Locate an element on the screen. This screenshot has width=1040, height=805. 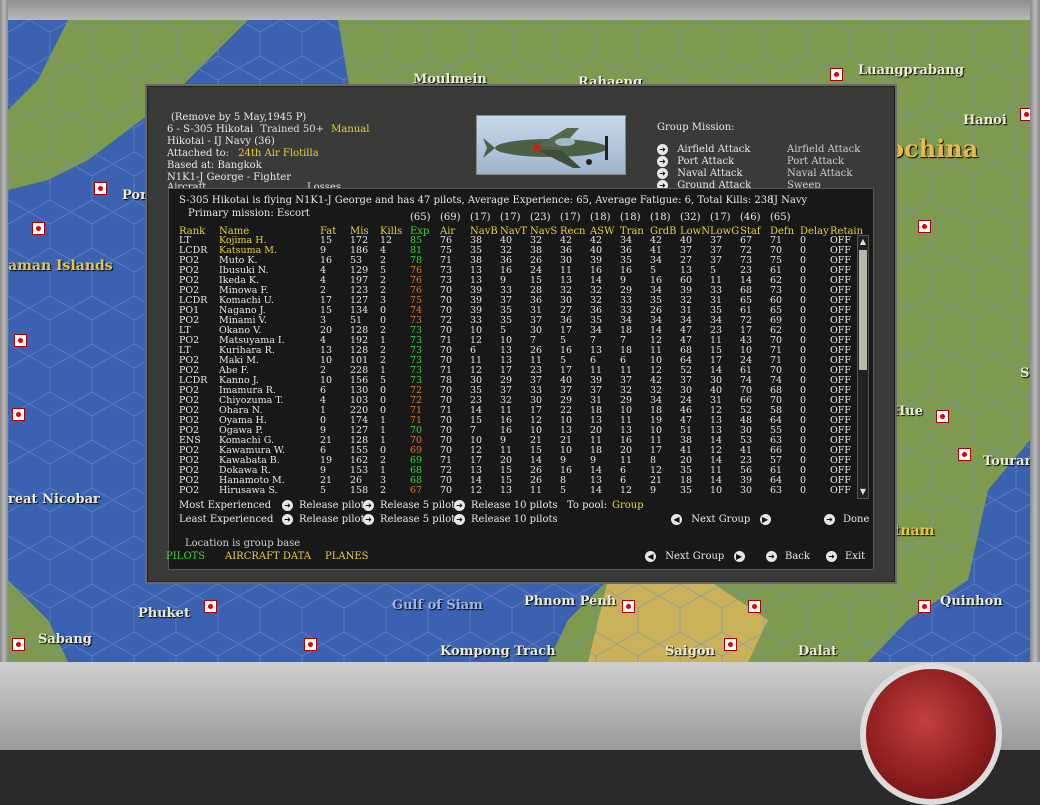
done-button: ➜ Done is located at coordinates (846, 520).